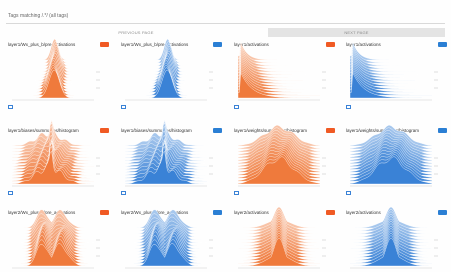 The height and width of the screenshot is (272, 451). What do you see at coordinates (225, 18) in the screenshot?
I see `tag-filter-input: Tags matching /.*/ (all tags)` at bounding box center [225, 18].